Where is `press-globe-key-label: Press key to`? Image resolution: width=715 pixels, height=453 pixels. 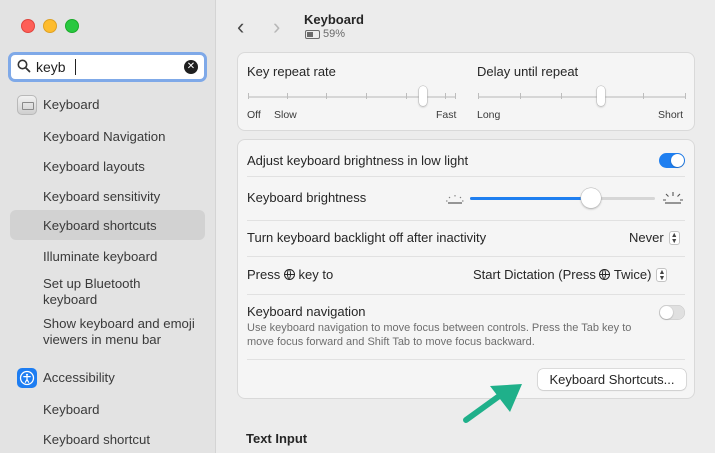
press-globe-key-label: Press key to is located at coordinates (290, 274).